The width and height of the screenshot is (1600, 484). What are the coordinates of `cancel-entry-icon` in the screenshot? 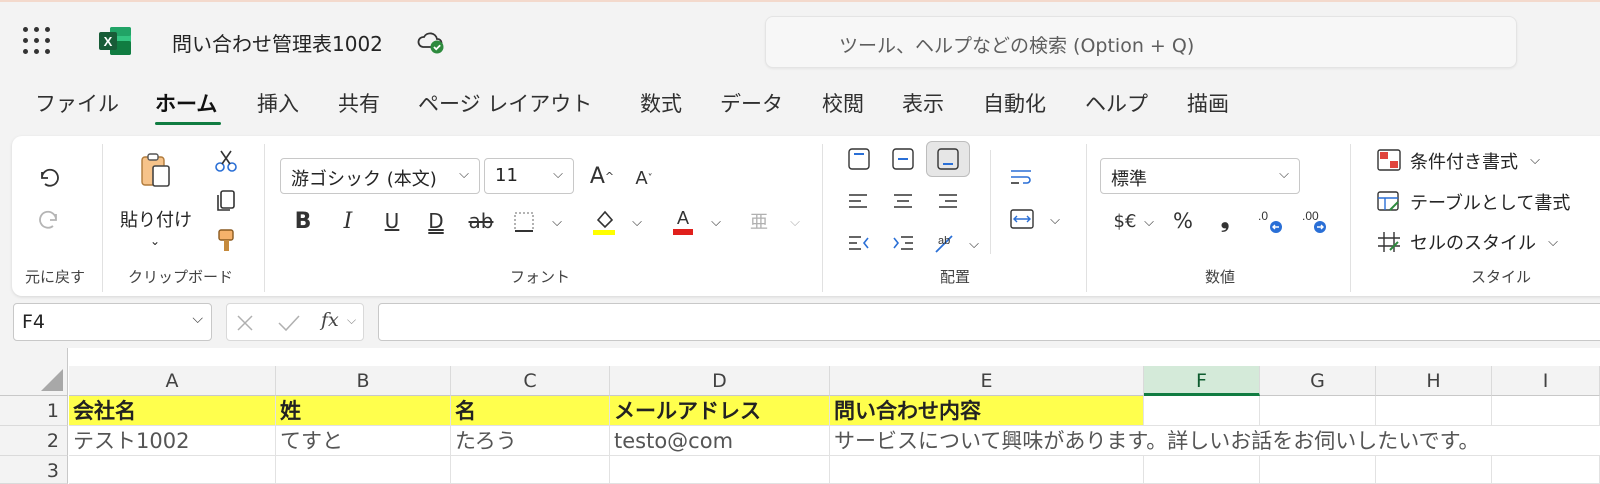 It's located at (245, 323).